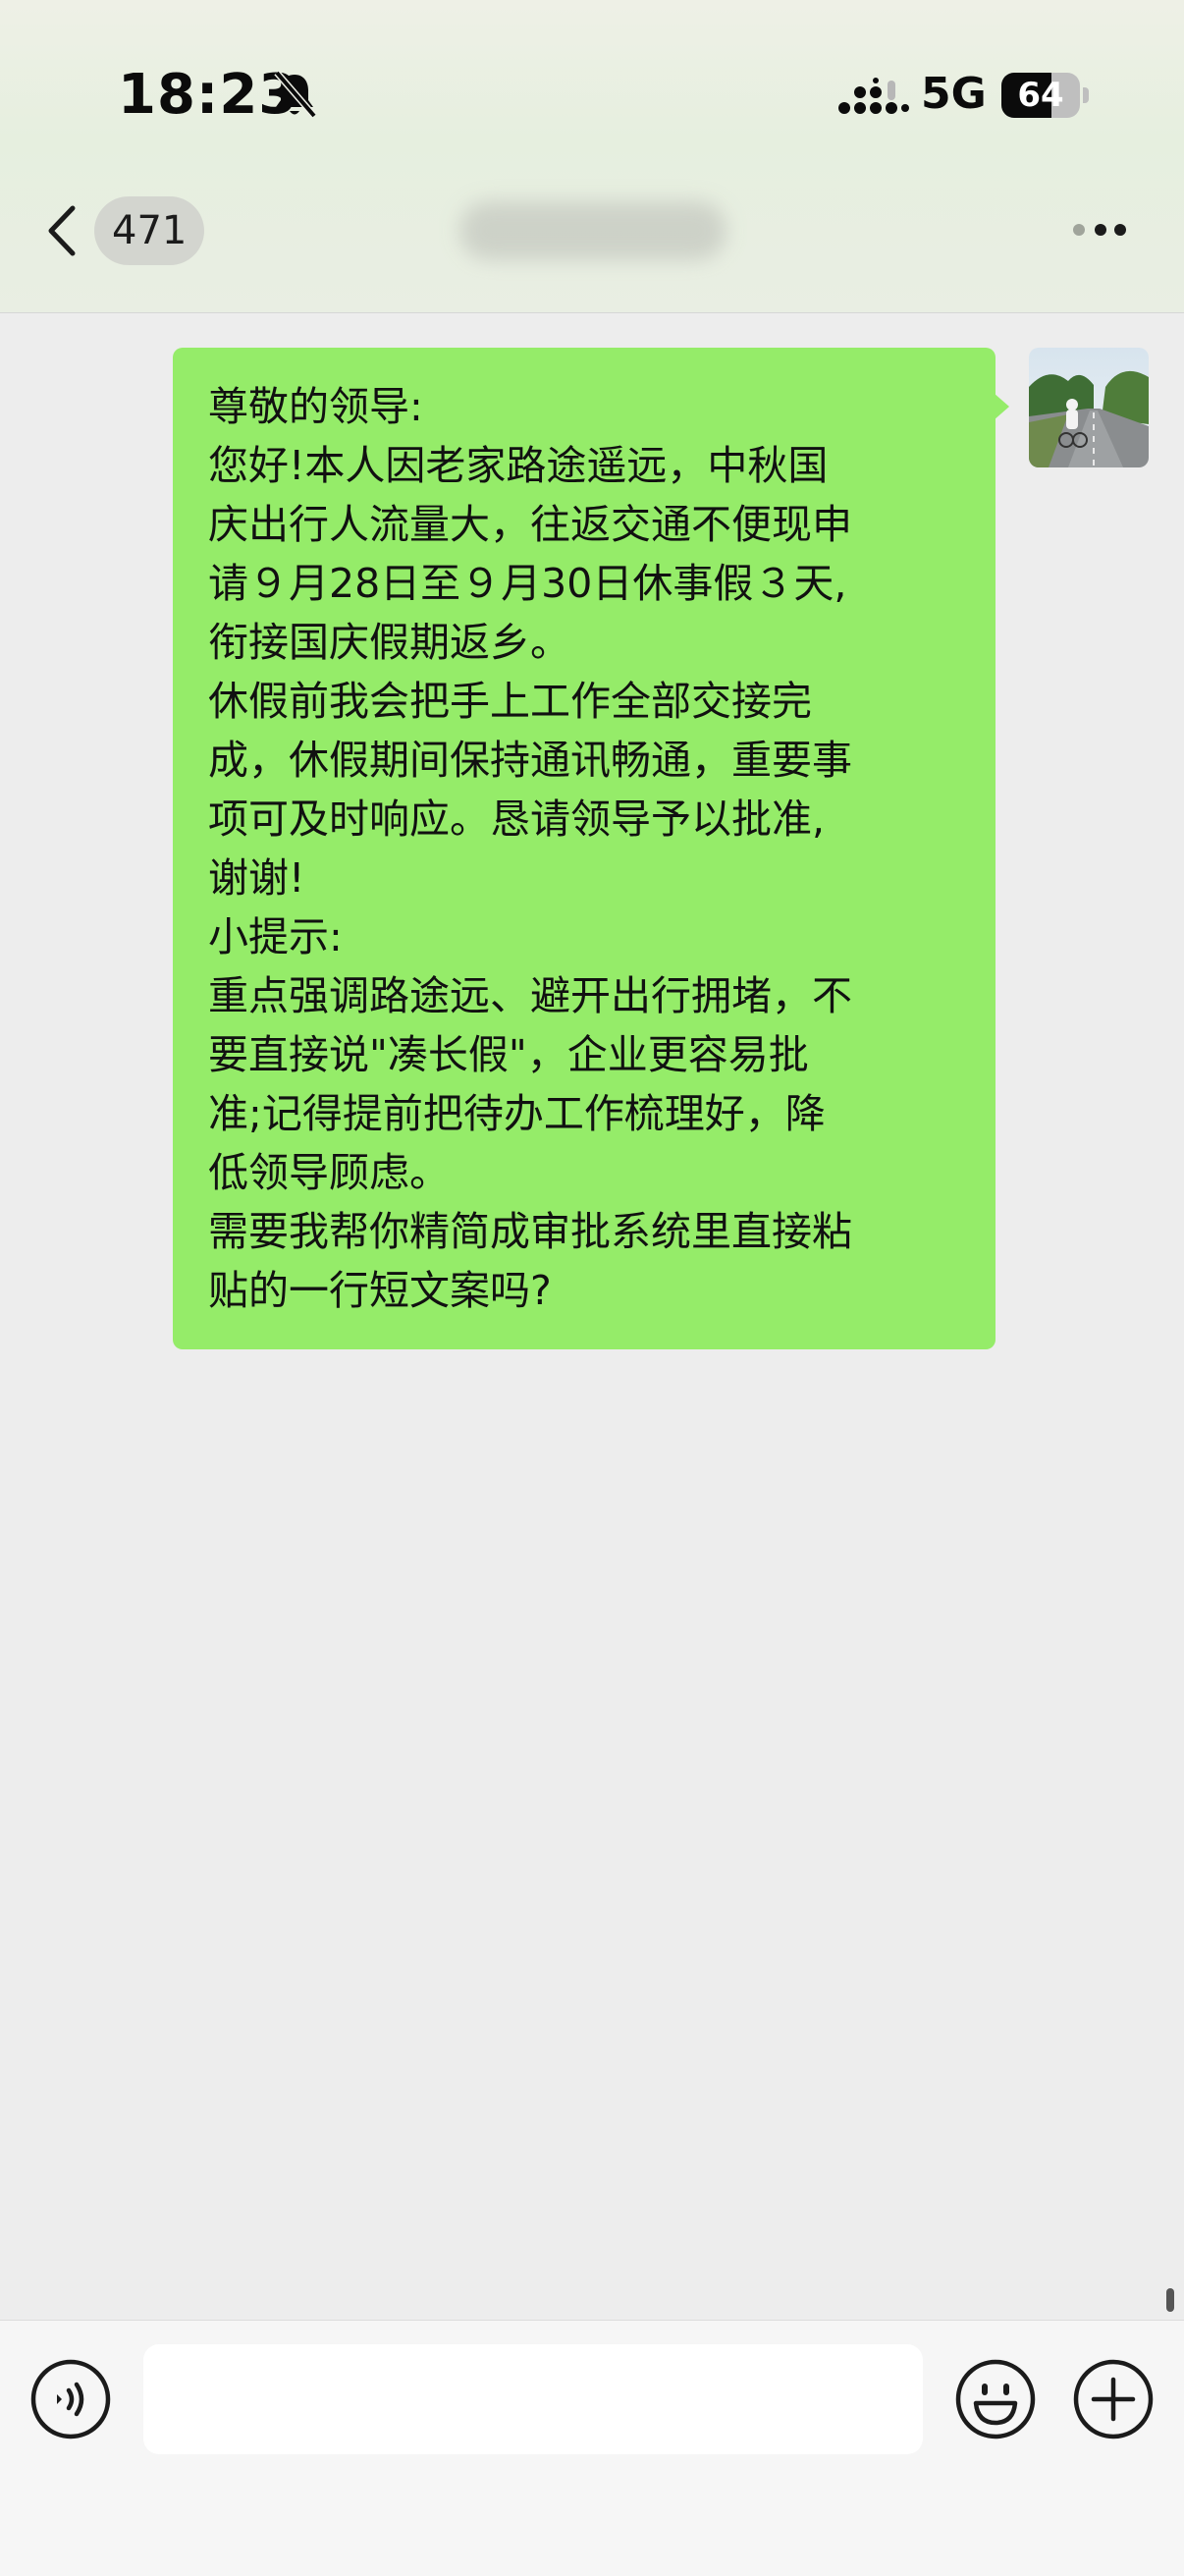  What do you see at coordinates (518, 465) in the screenshot?
I see `message-line: 您好!本人因老家路途遥远，中秋国` at bounding box center [518, 465].